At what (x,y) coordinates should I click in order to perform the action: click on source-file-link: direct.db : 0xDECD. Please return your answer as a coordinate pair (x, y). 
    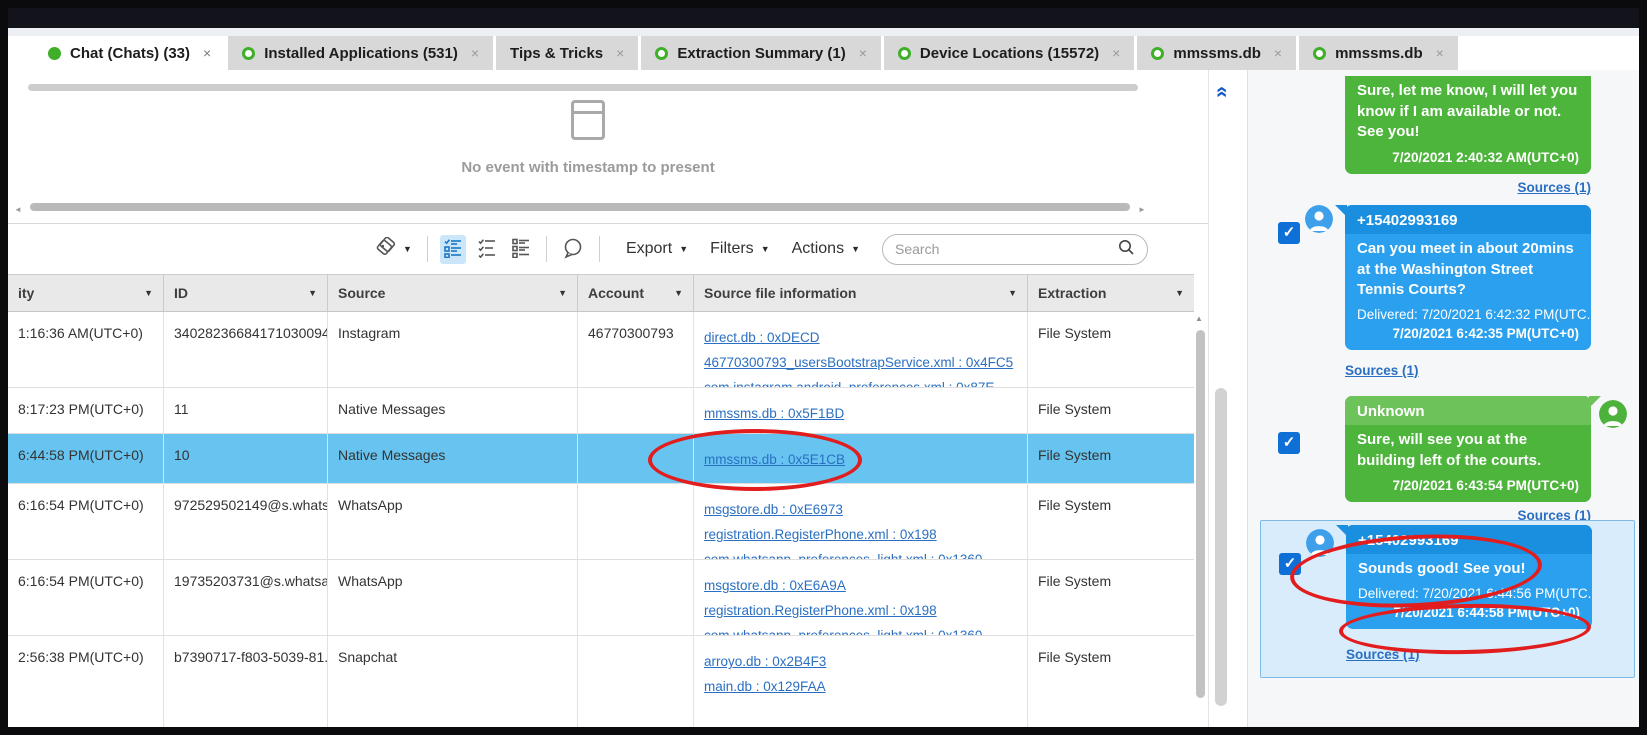
    Looking at the image, I should click on (860, 337).